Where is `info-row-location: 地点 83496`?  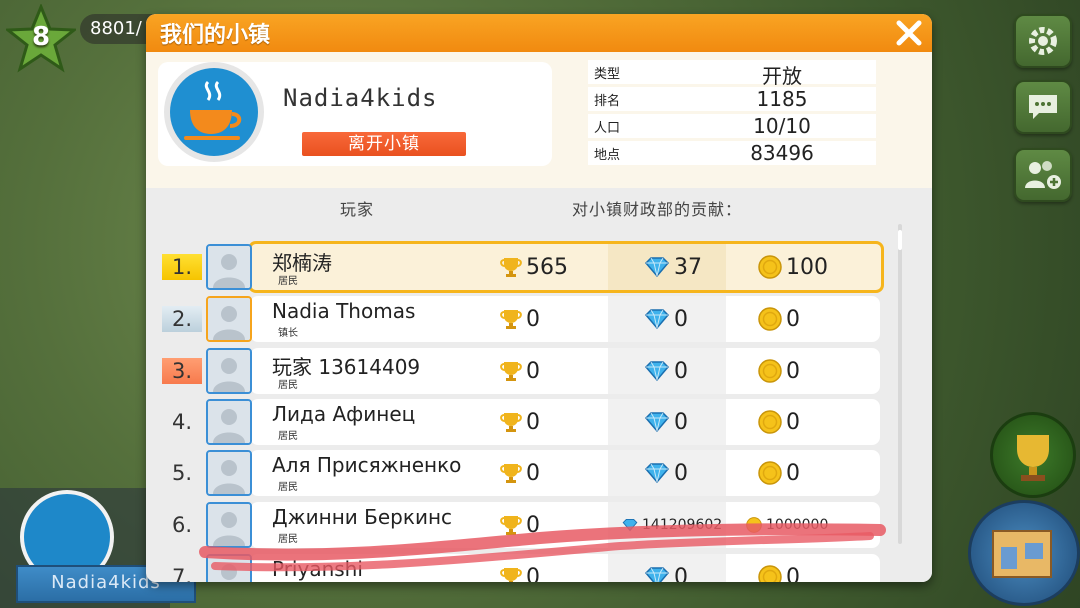
info-row-location: 地点 83496 is located at coordinates (732, 153).